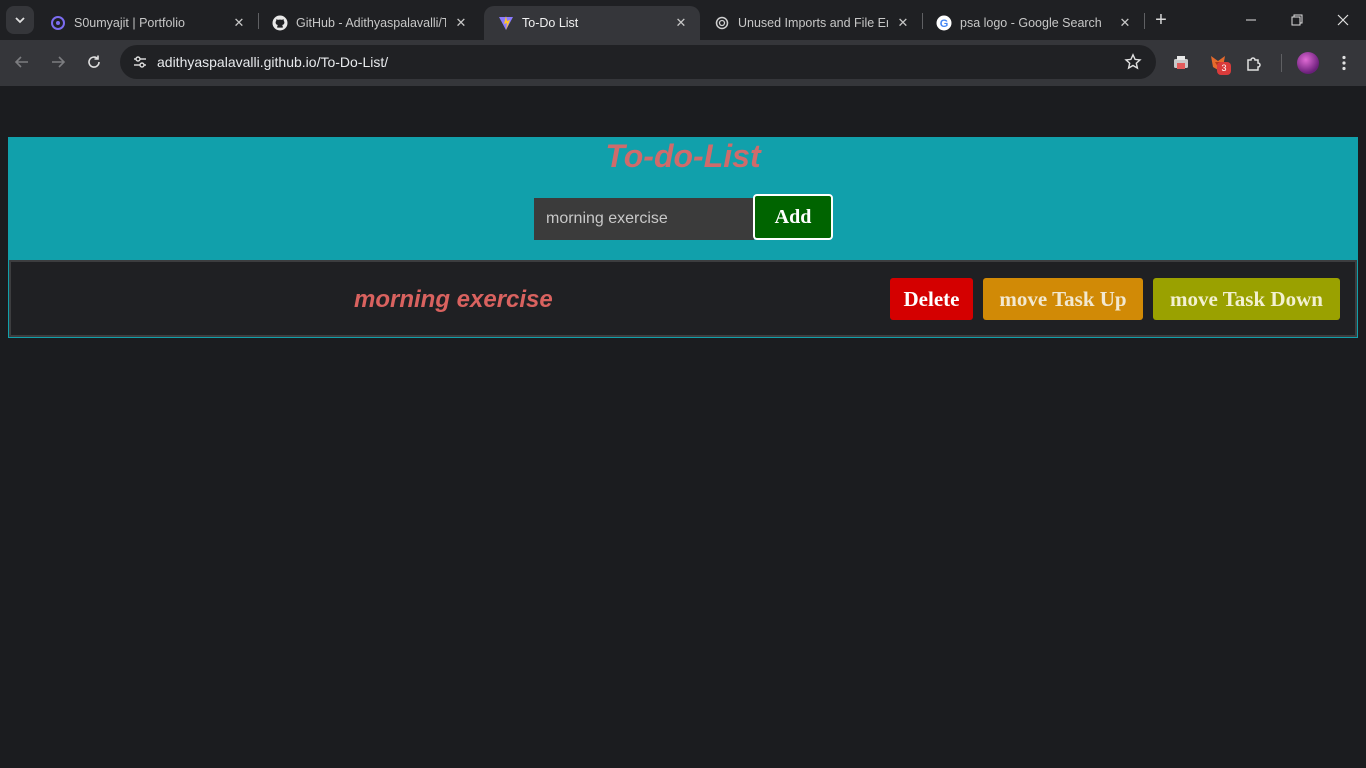 The image size is (1366, 768). Describe the element at coordinates (280, 23) in the screenshot. I see `github-icon` at that location.